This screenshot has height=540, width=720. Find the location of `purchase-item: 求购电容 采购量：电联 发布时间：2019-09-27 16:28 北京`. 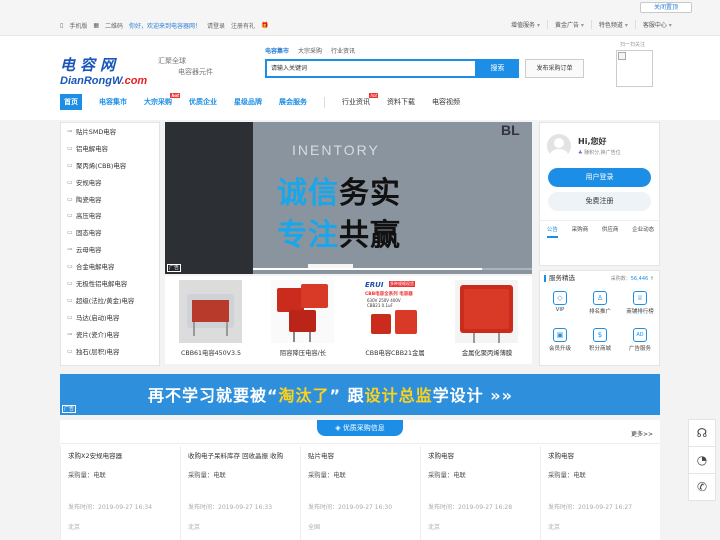

purchase-item: 求购电容 采购量：电联 发布时间：2019-09-27 16:28 北京 is located at coordinates (480, 493).